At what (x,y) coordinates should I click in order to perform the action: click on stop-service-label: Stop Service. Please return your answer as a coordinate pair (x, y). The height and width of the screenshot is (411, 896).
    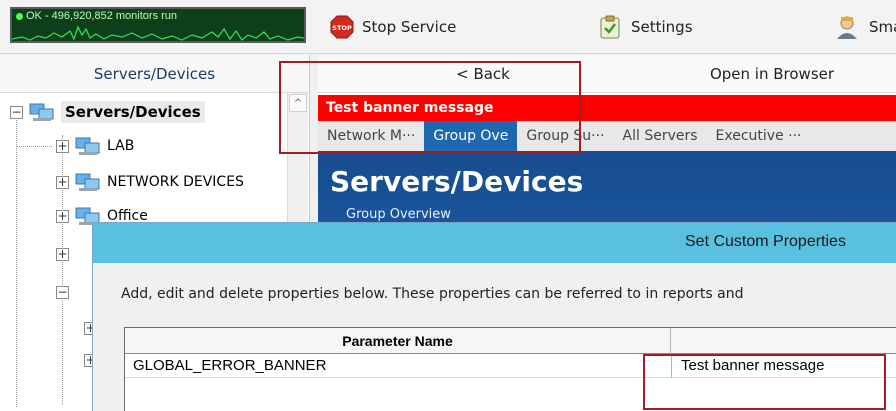
    Looking at the image, I should click on (409, 27).